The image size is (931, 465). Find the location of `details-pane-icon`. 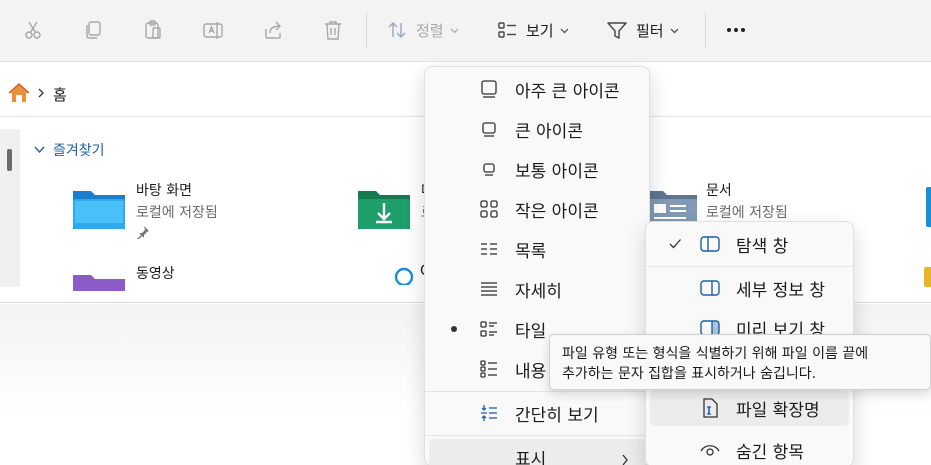

details-pane-icon is located at coordinates (710, 288).